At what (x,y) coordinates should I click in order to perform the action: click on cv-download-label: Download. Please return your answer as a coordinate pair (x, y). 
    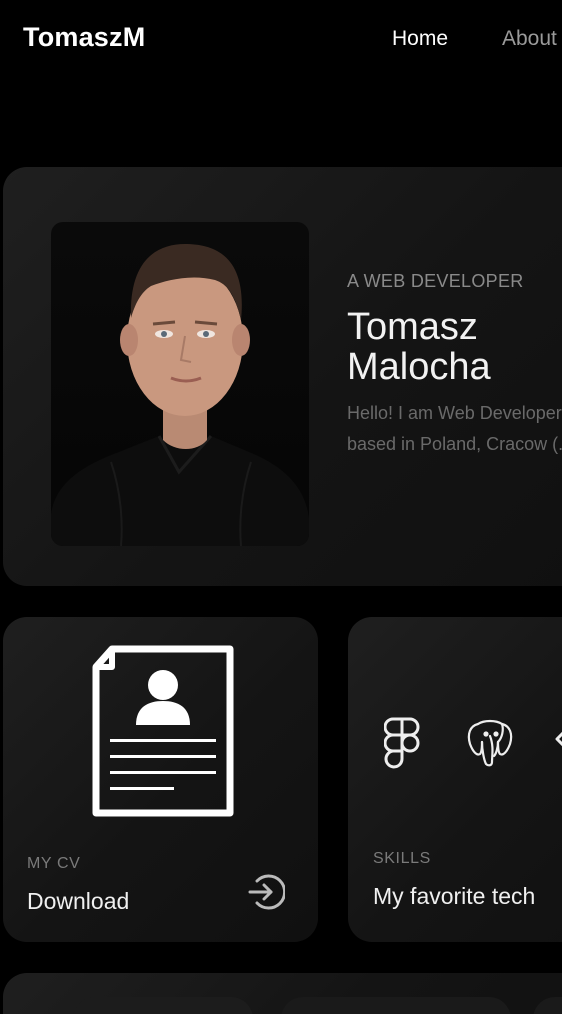
    Looking at the image, I should click on (78, 901).